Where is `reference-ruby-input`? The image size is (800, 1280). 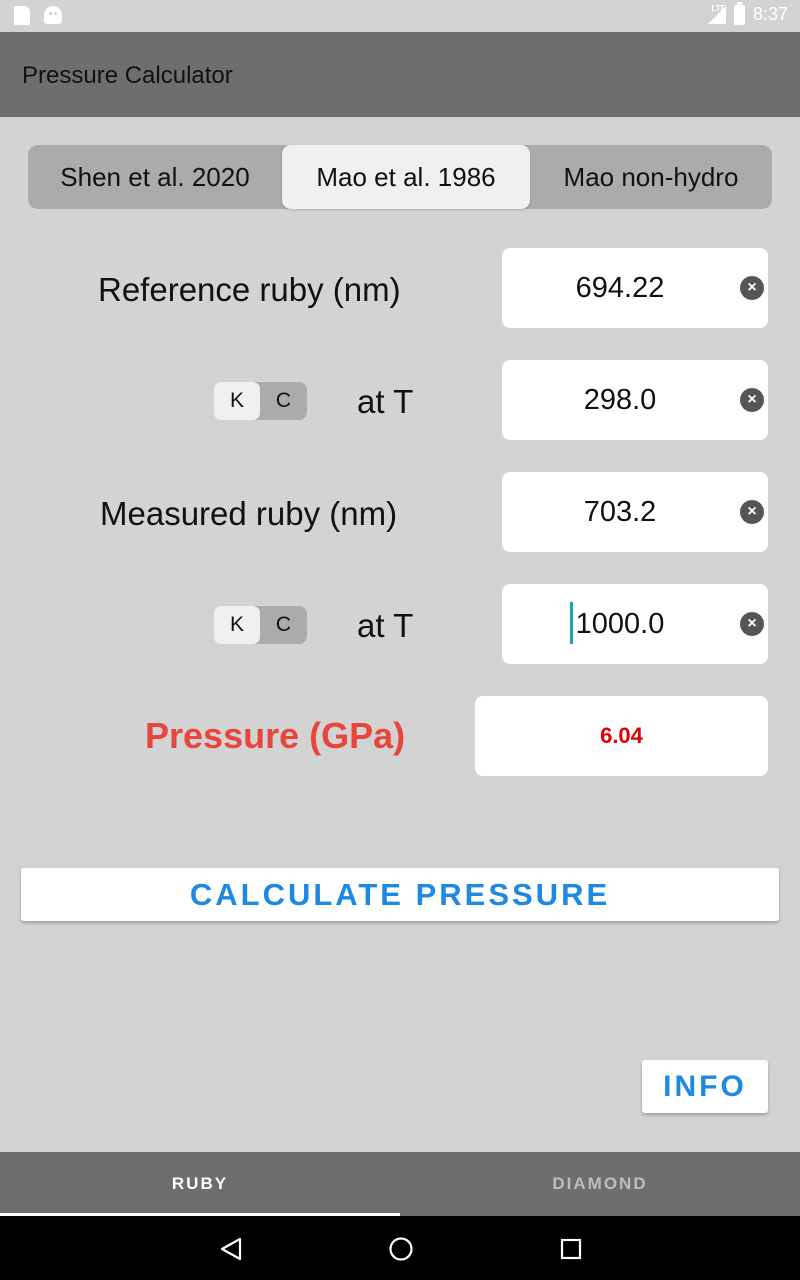
reference-ruby-input is located at coordinates (620, 288).